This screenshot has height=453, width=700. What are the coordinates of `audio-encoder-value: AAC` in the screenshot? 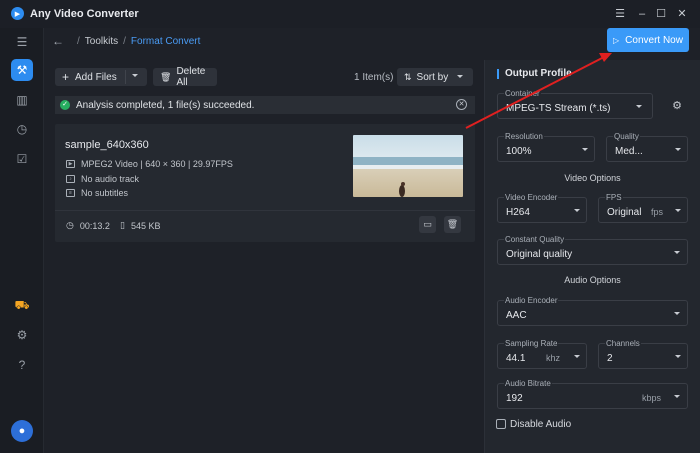 It's located at (516, 315).